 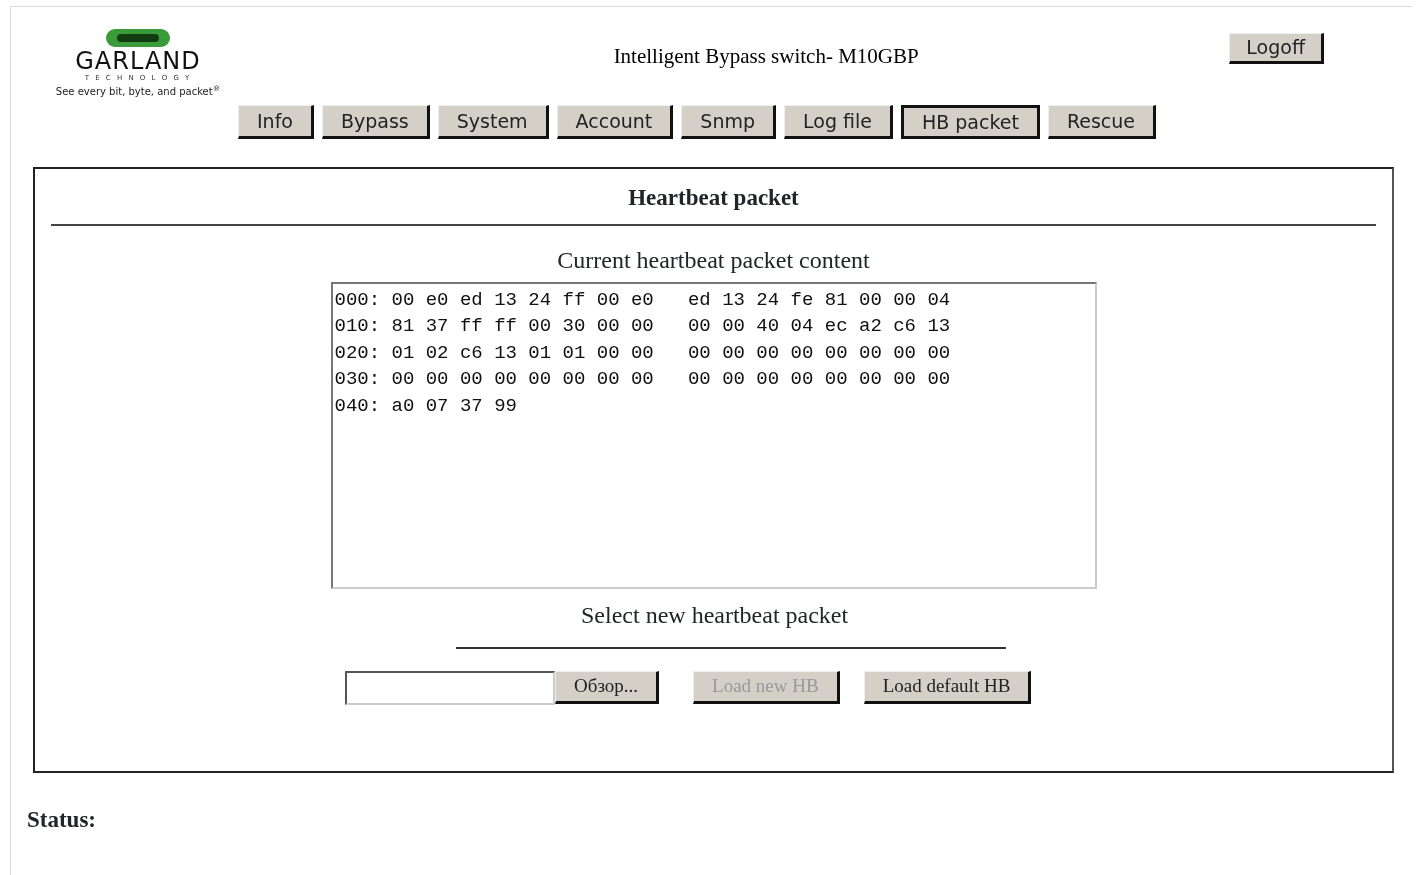 I want to click on logo-emblem-icon, so click(x=138, y=37).